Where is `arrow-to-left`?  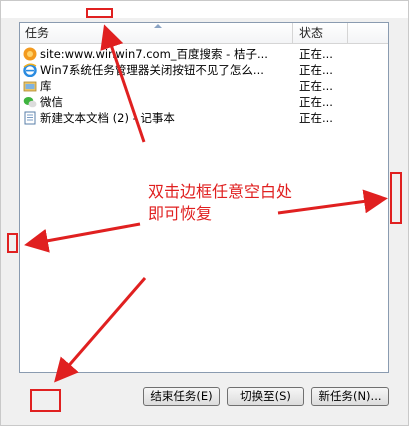
arrow-to-left is located at coordinates (82, 237).